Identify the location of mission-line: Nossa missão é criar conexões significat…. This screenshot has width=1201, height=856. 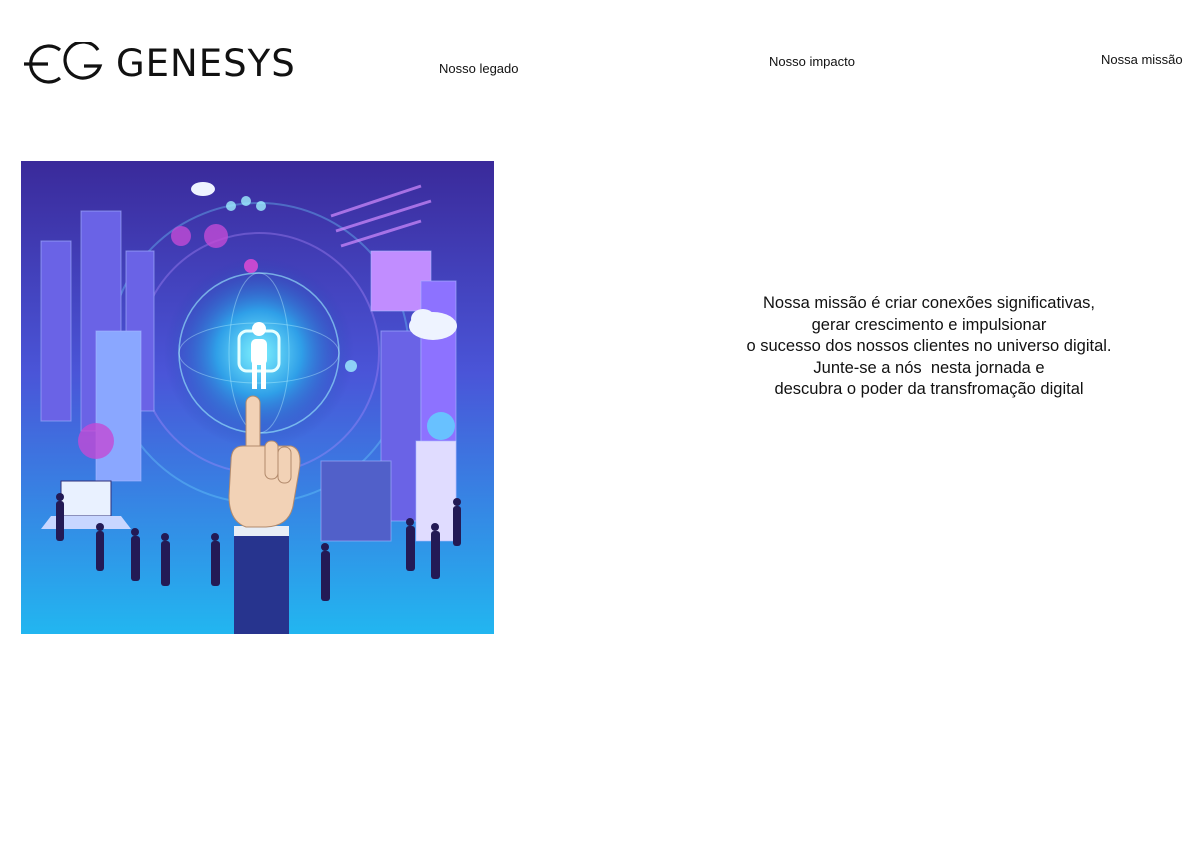
(929, 303).